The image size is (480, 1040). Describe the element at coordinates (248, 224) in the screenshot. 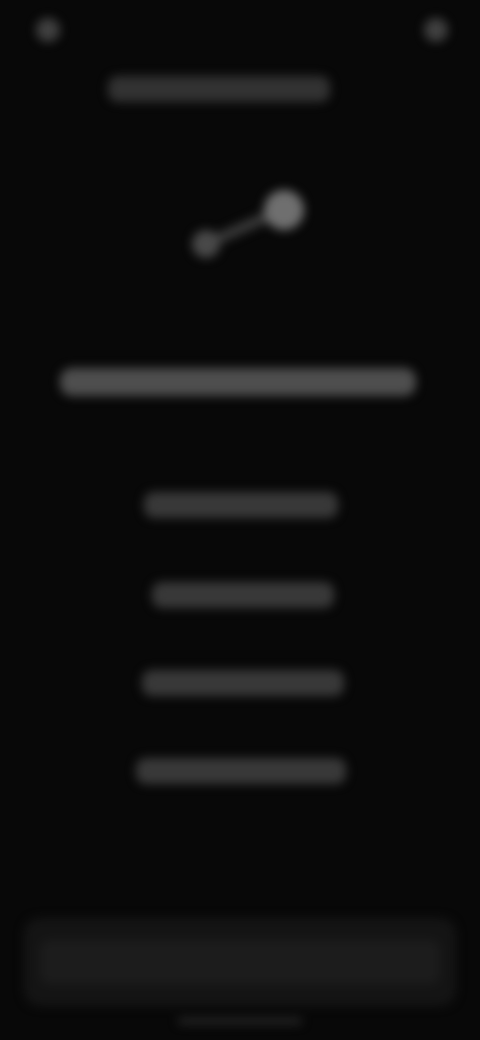

I see `music-note-icon` at that location.